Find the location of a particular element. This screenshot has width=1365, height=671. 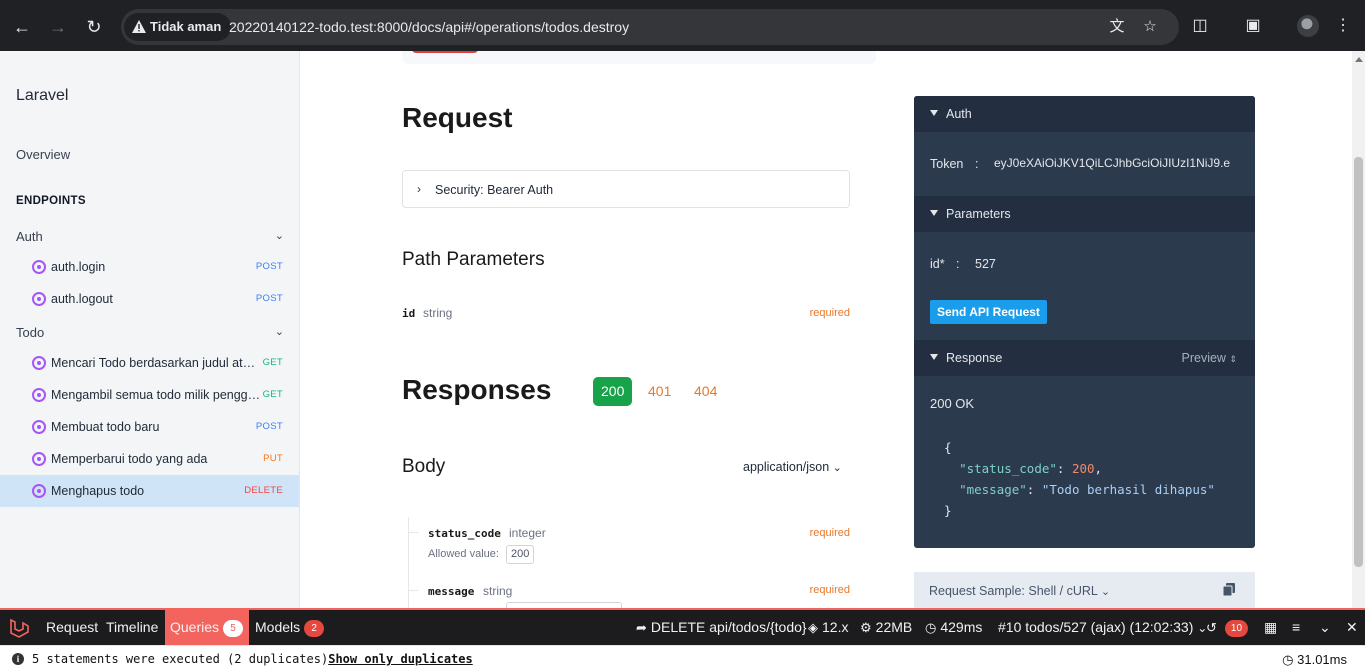

token-input: eyJ0eXAiOiJKV1QiLCJhbGciOiJIUzI1NiJ9.e is located at coordinates (1118, 163).